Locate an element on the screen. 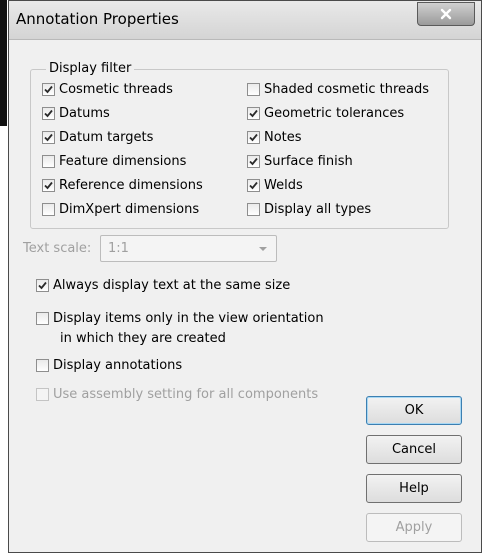  checkbox-label: Use assembly setting for all components is located at coordinates (186, 394).